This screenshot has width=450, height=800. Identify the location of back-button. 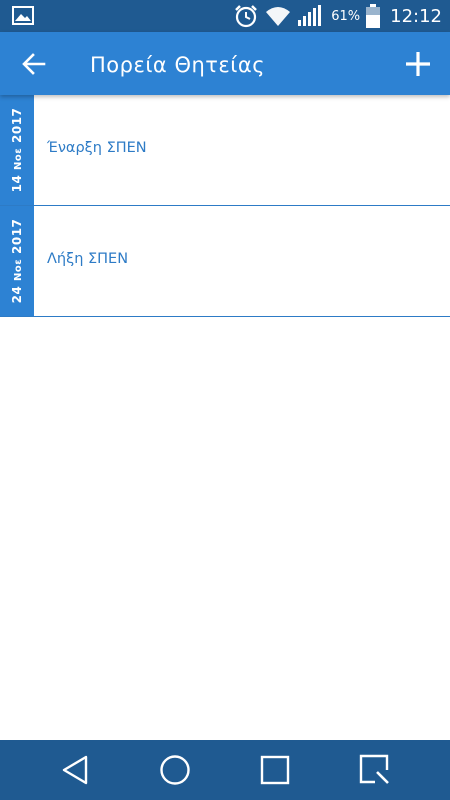
(34, 64).